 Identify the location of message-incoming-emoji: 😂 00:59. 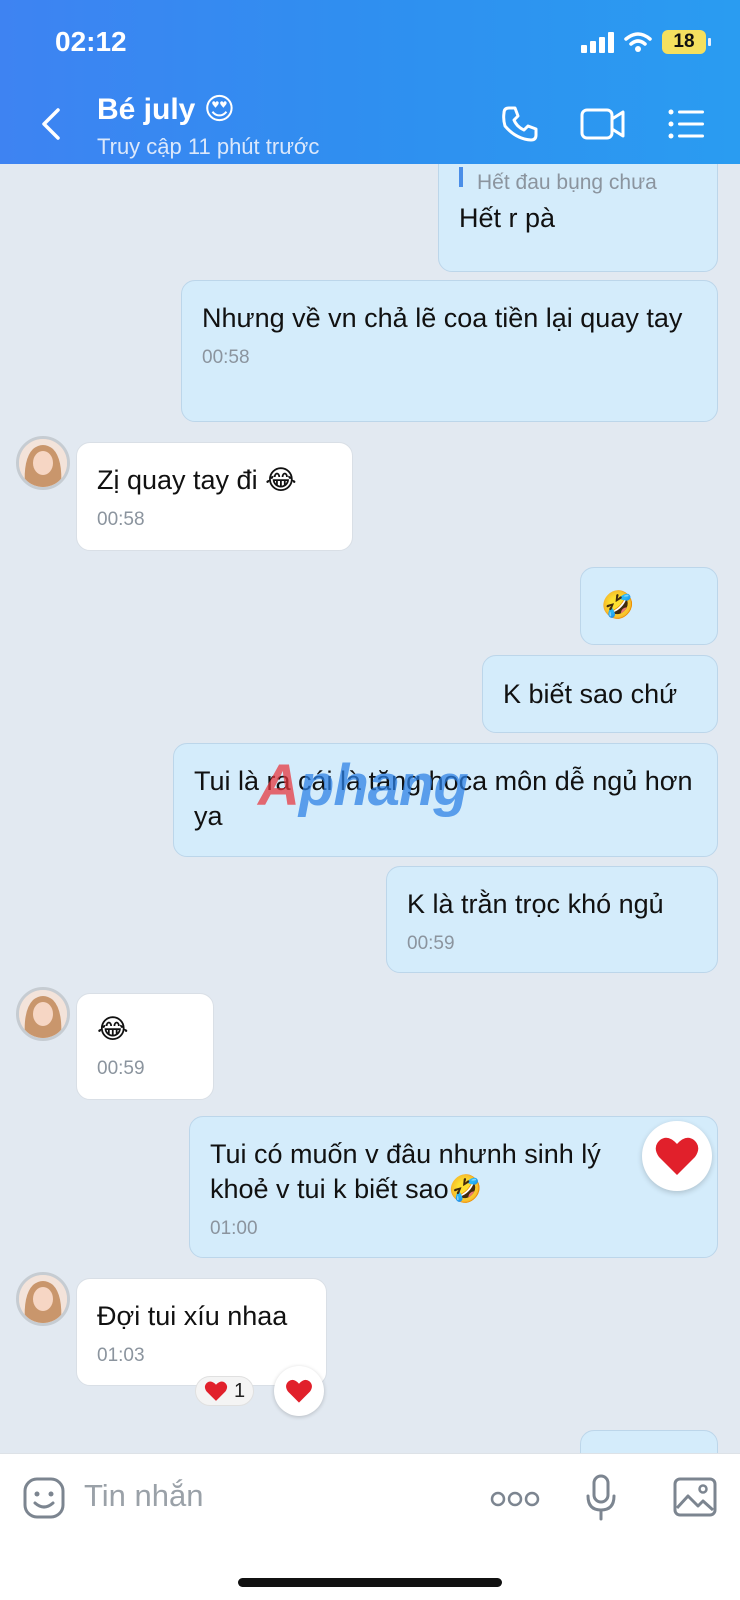
(145, 1046).